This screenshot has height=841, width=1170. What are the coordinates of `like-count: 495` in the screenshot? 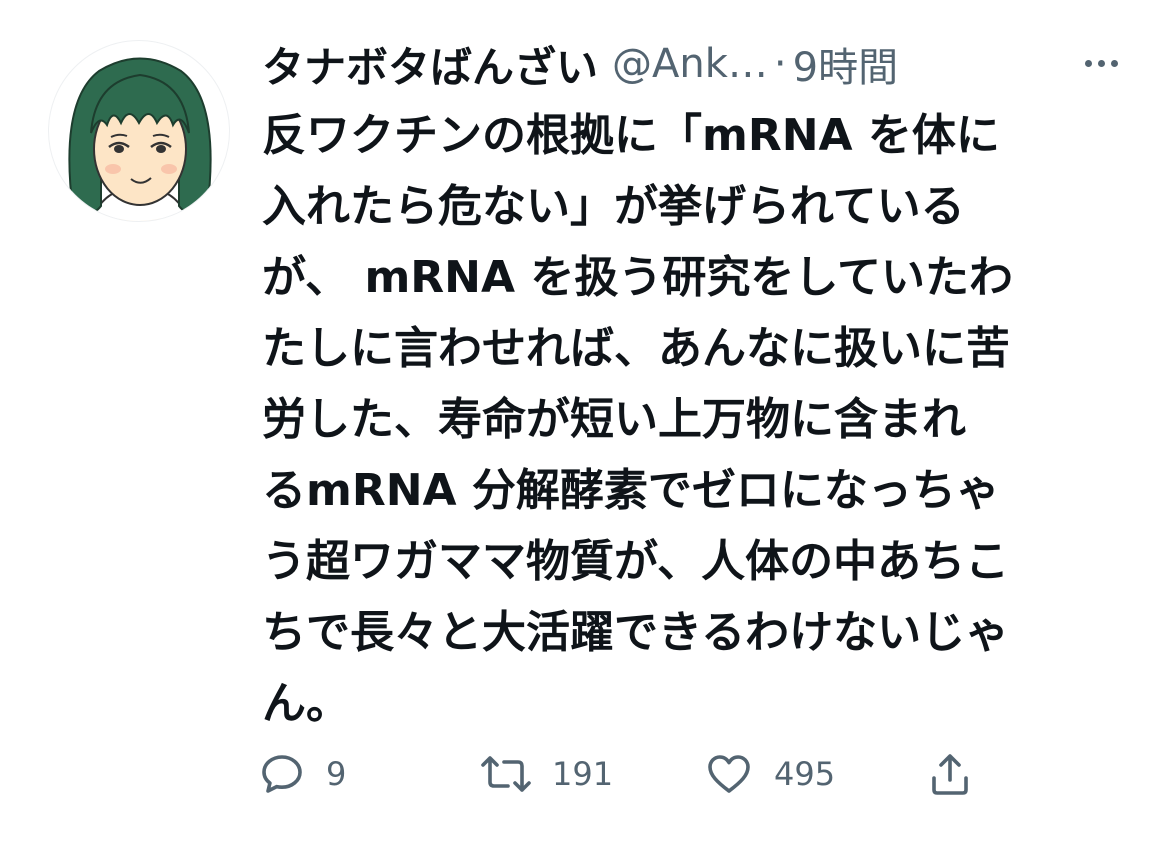 It's located at (805, 774).